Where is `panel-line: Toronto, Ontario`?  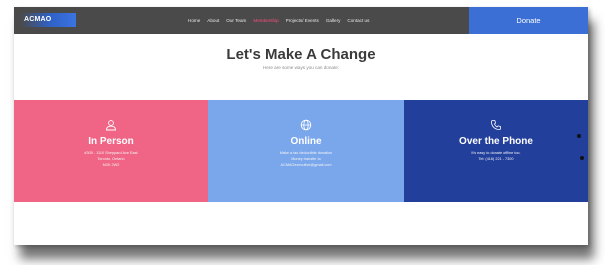 panel-line: Toronto, Ontario is located at coordinates (111, 159).